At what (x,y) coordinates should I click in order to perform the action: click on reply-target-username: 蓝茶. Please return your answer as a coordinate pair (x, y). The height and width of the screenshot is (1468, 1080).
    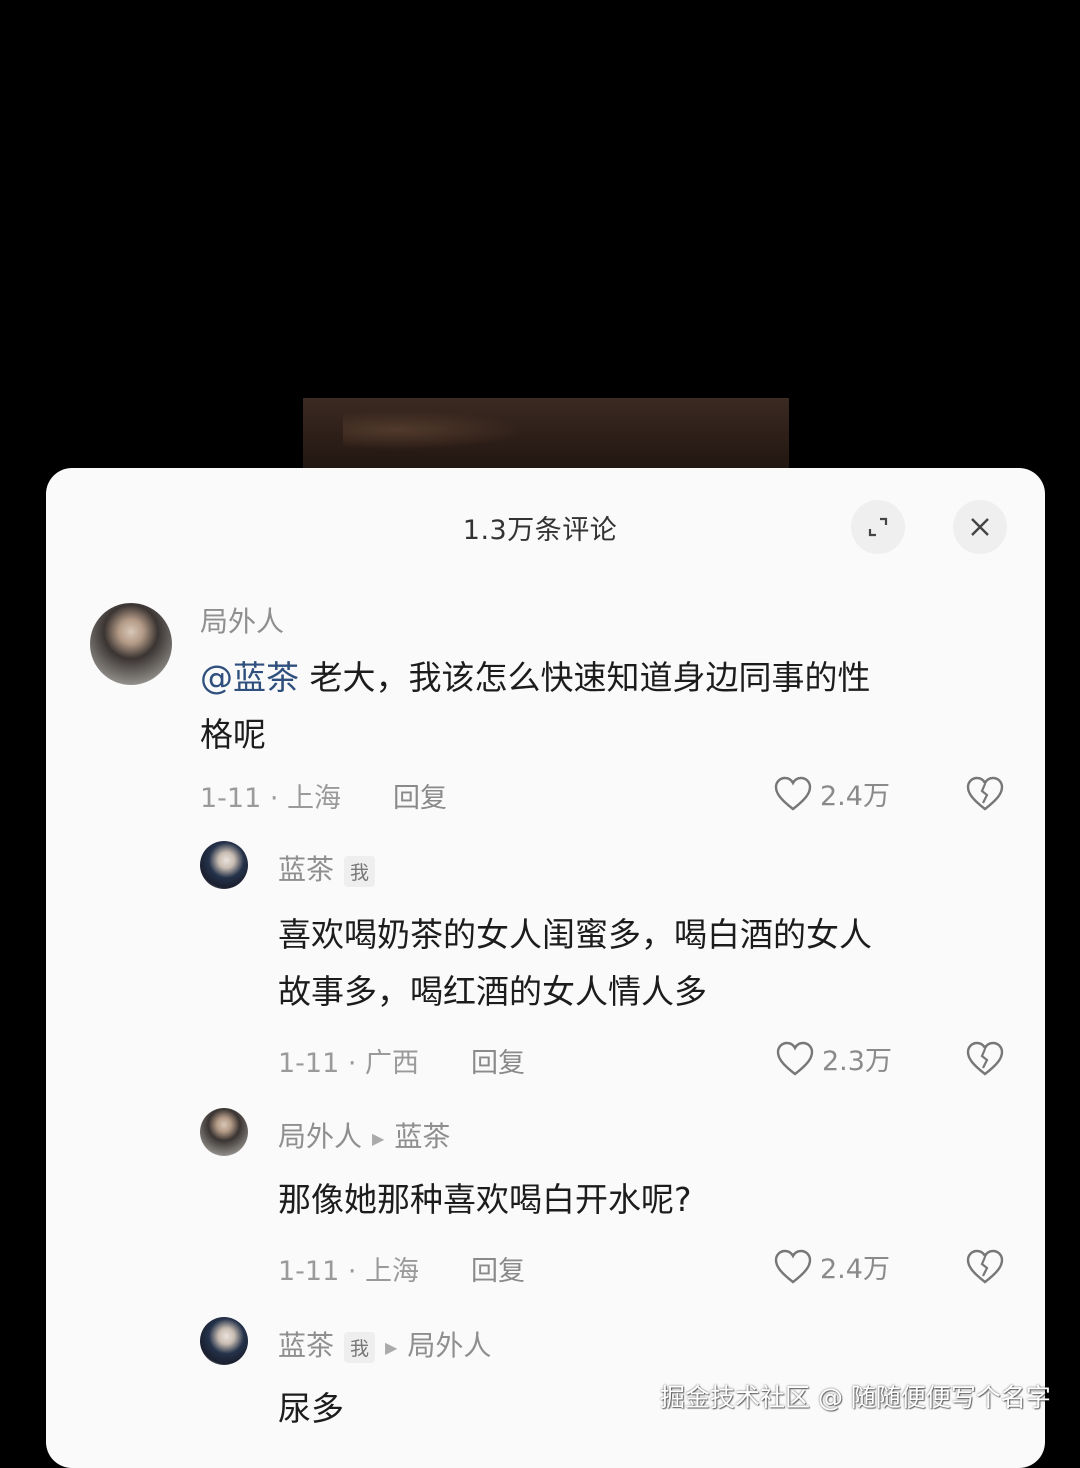
    Looking at the image, I should click on (422, 1136).